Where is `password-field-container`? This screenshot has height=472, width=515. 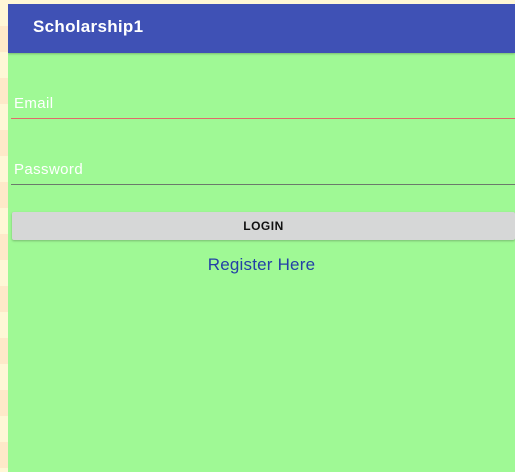 password-field-container is located at coordinates (263, 170).